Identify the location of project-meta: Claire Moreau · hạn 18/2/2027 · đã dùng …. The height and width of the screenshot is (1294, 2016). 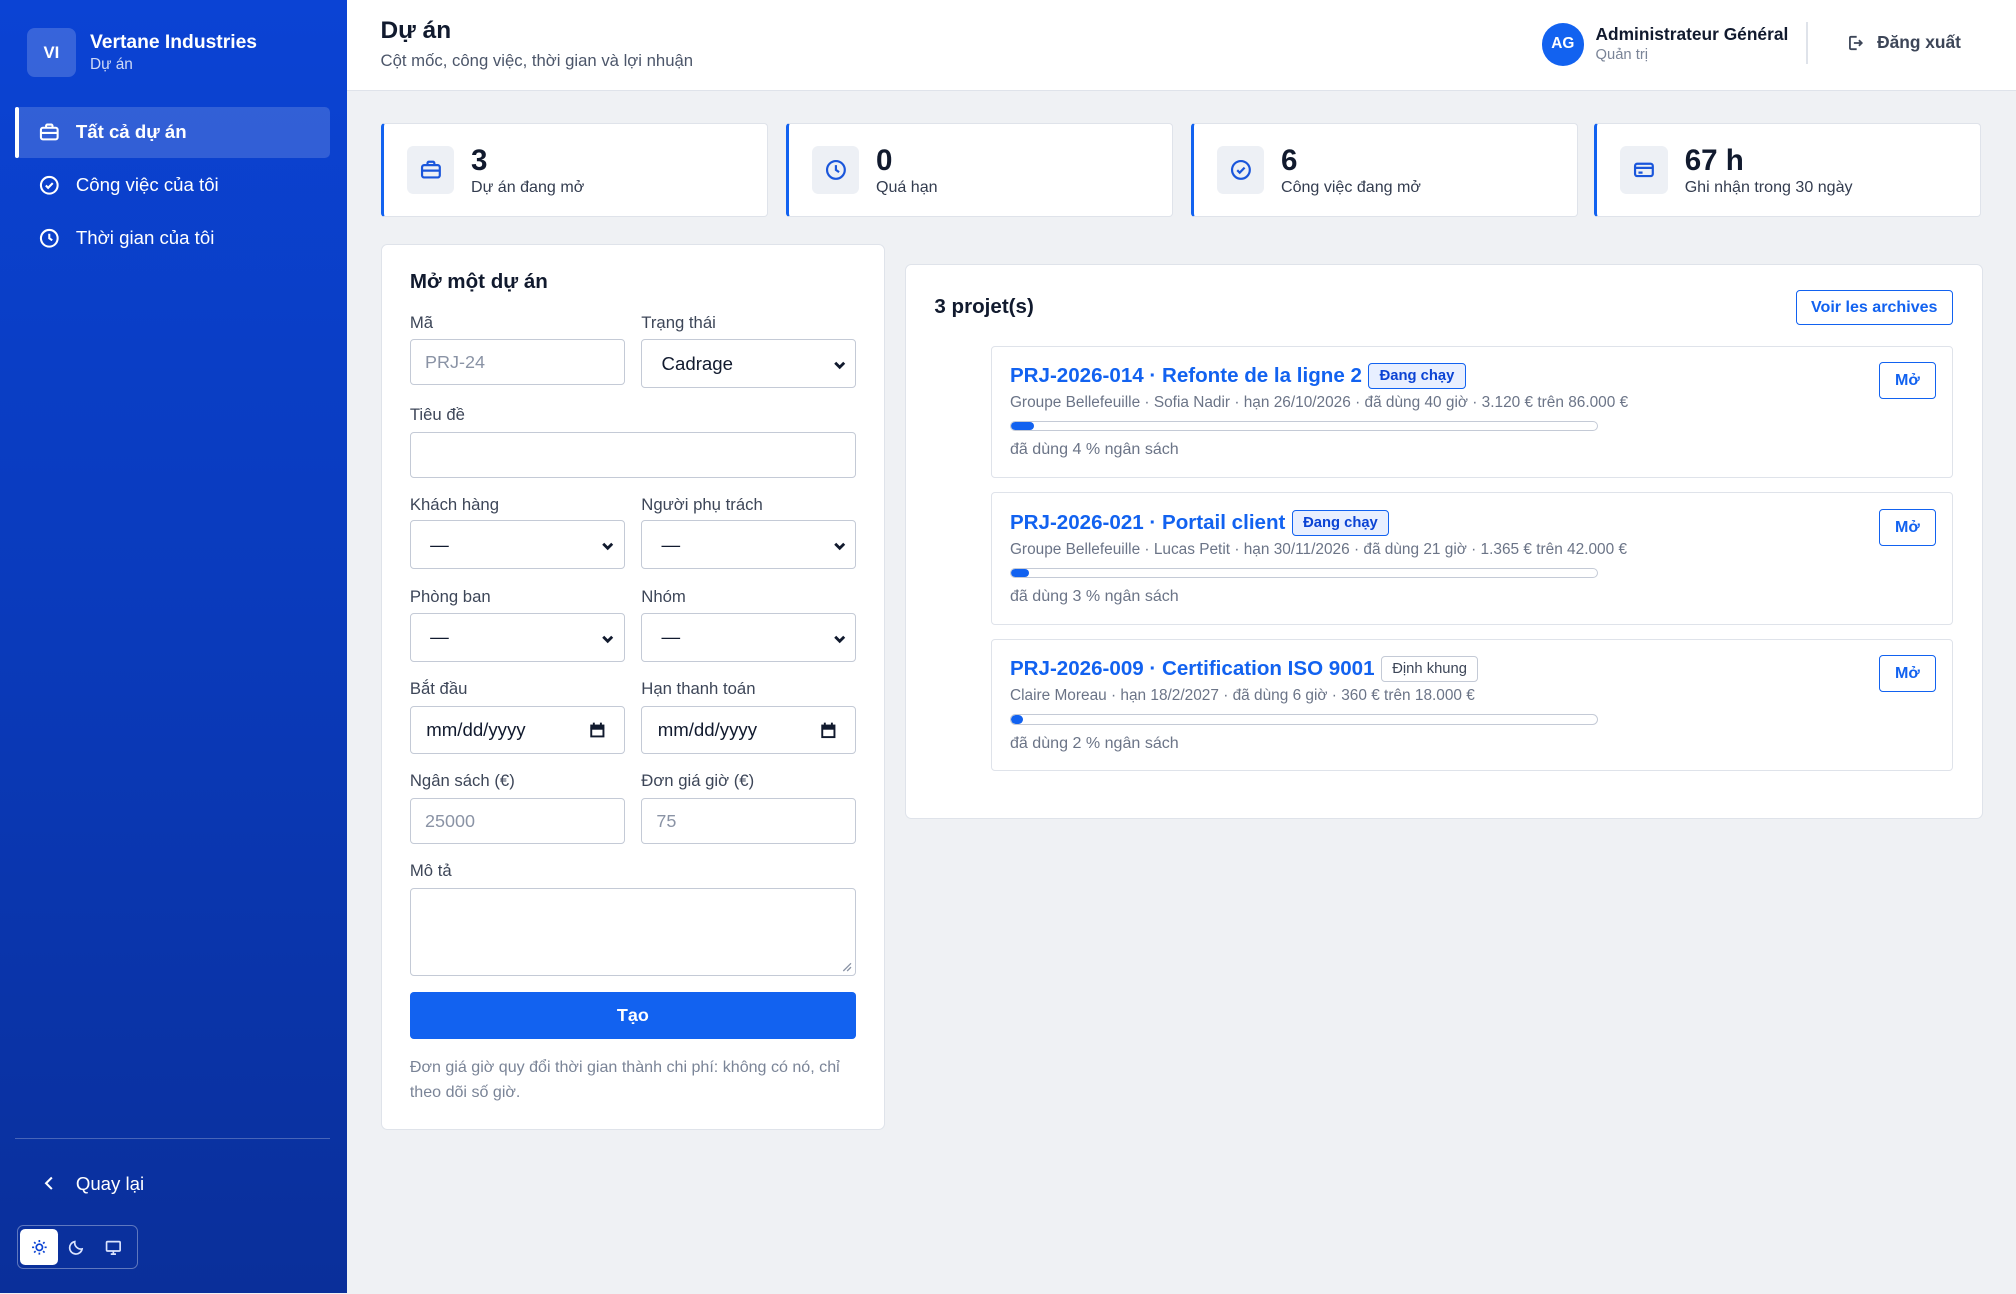
(1242, 696).